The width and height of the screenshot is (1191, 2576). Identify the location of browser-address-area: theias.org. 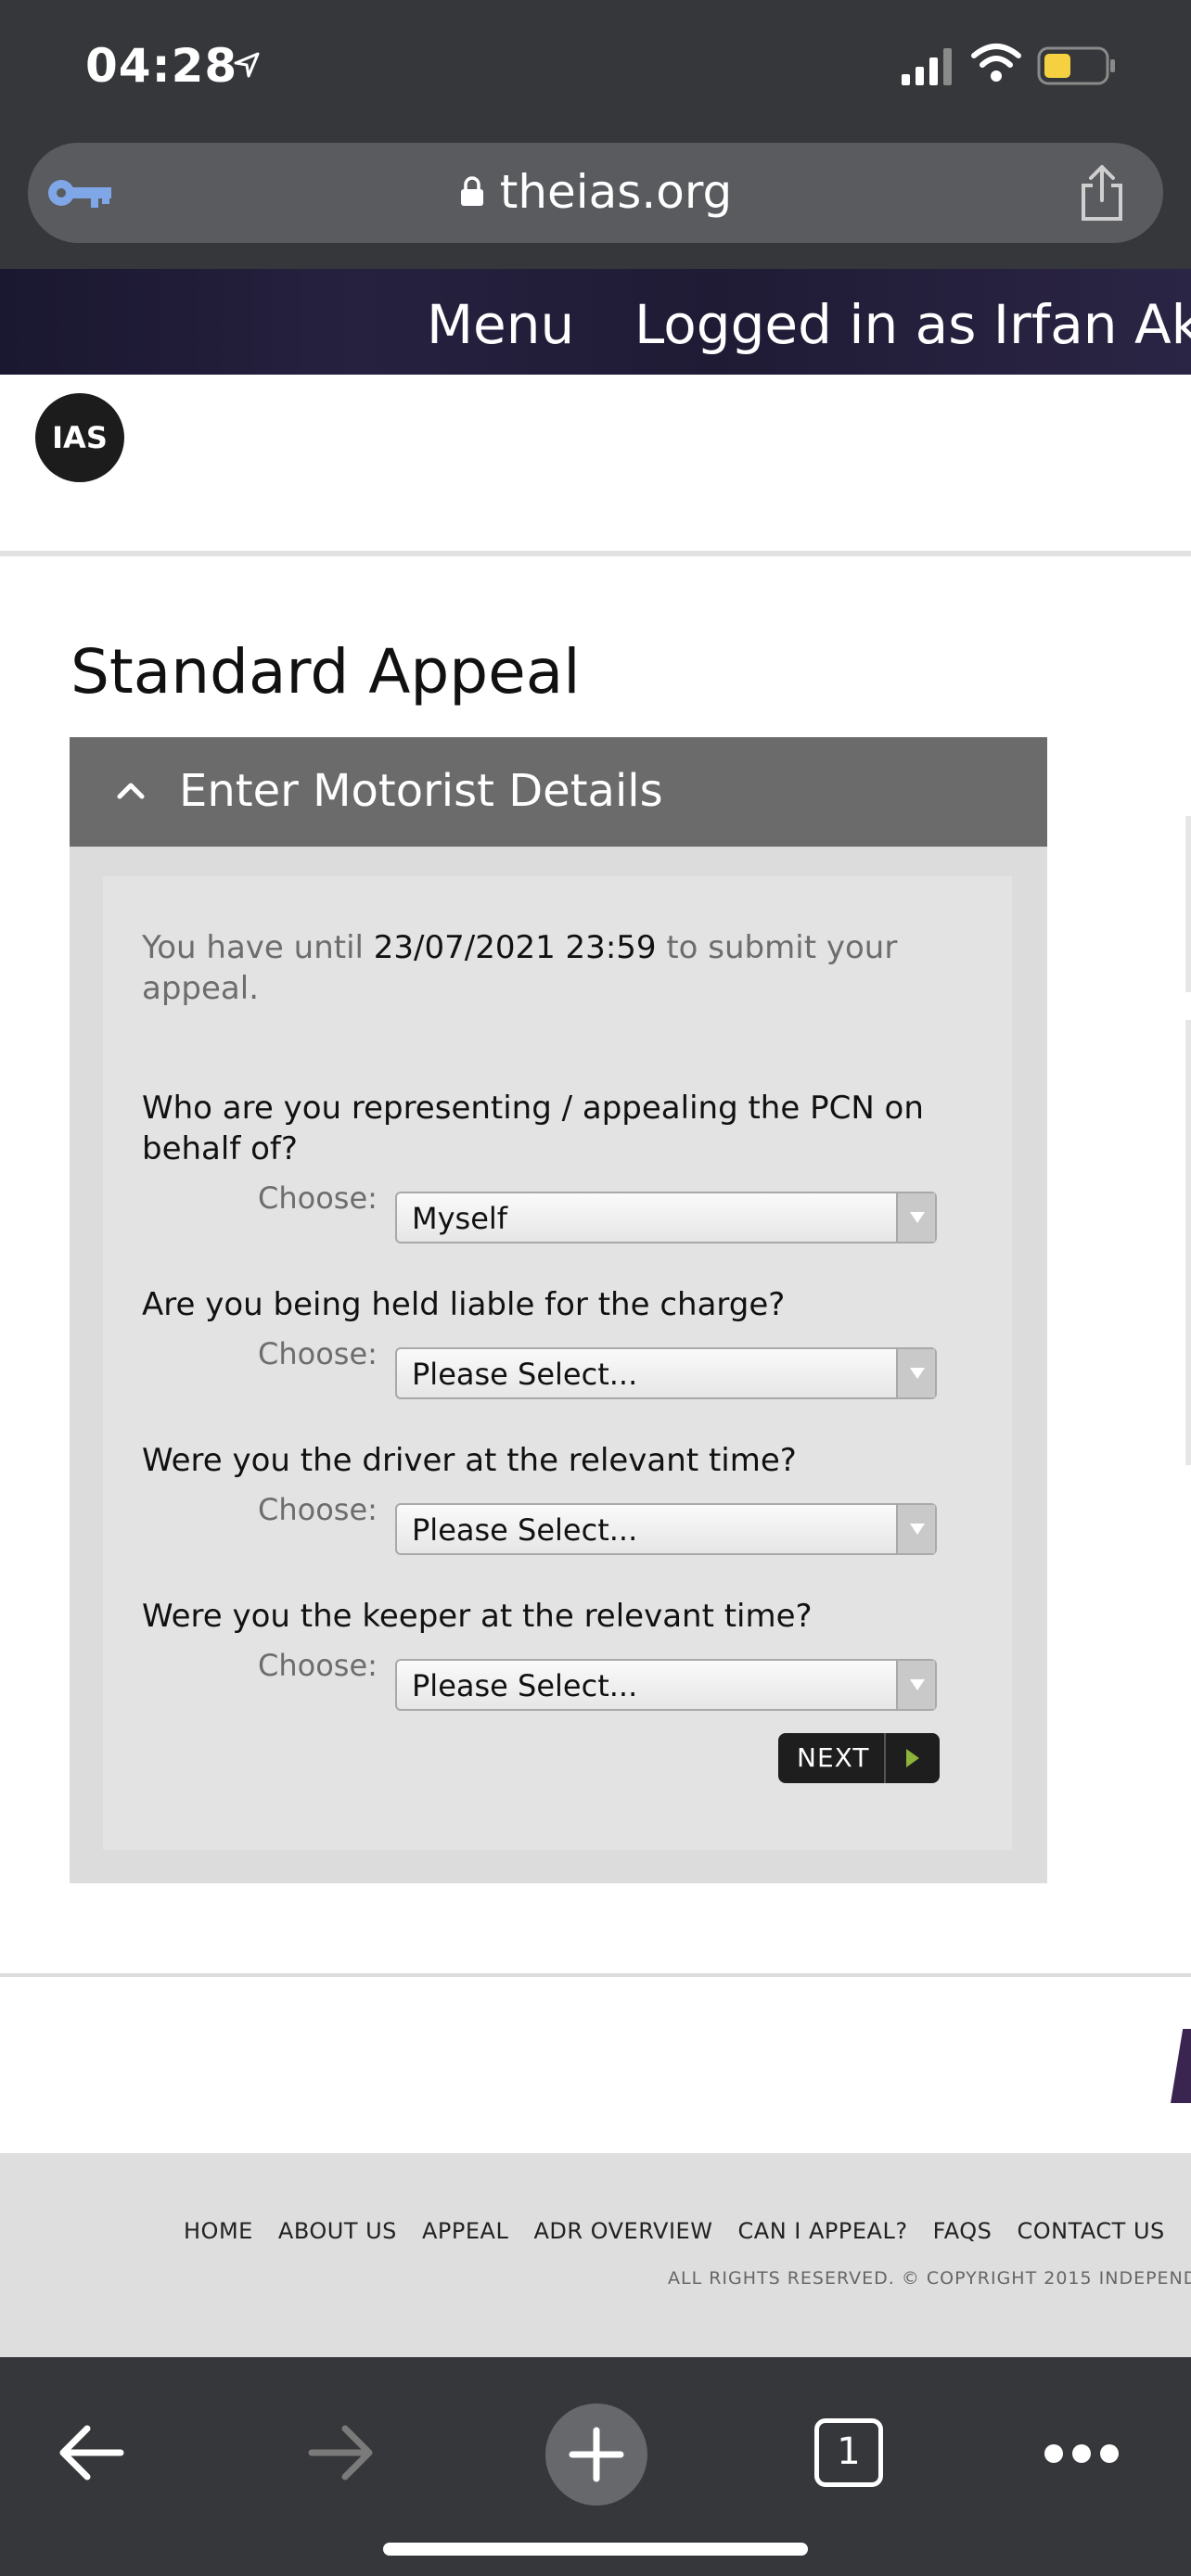
(595, 204).